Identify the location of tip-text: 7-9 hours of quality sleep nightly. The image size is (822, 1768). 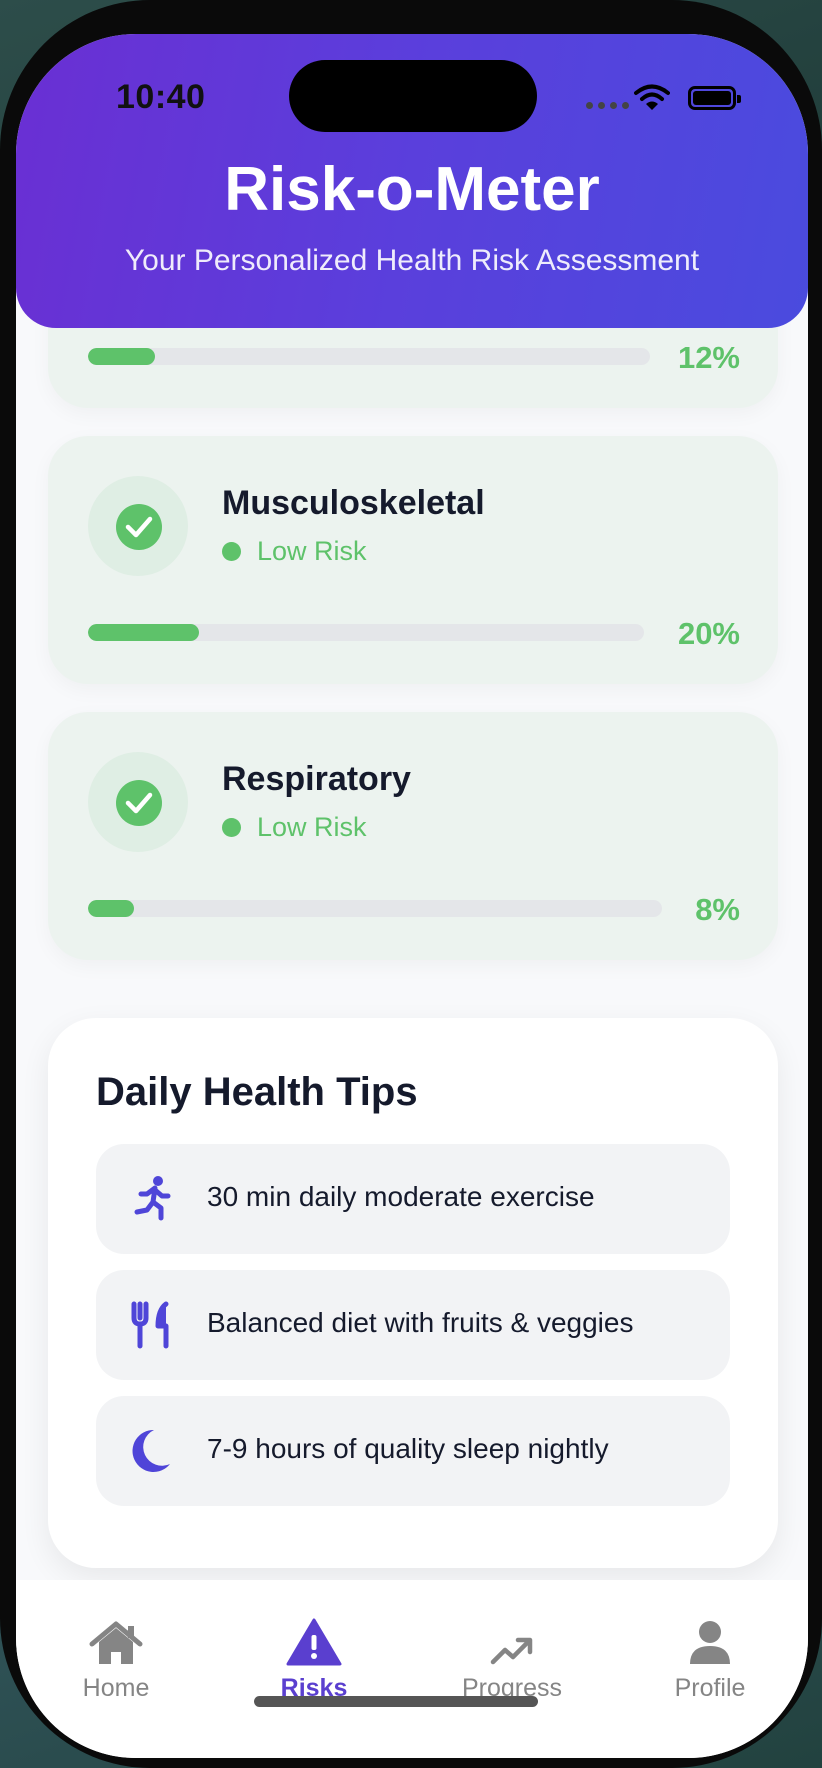
(408, 1448).